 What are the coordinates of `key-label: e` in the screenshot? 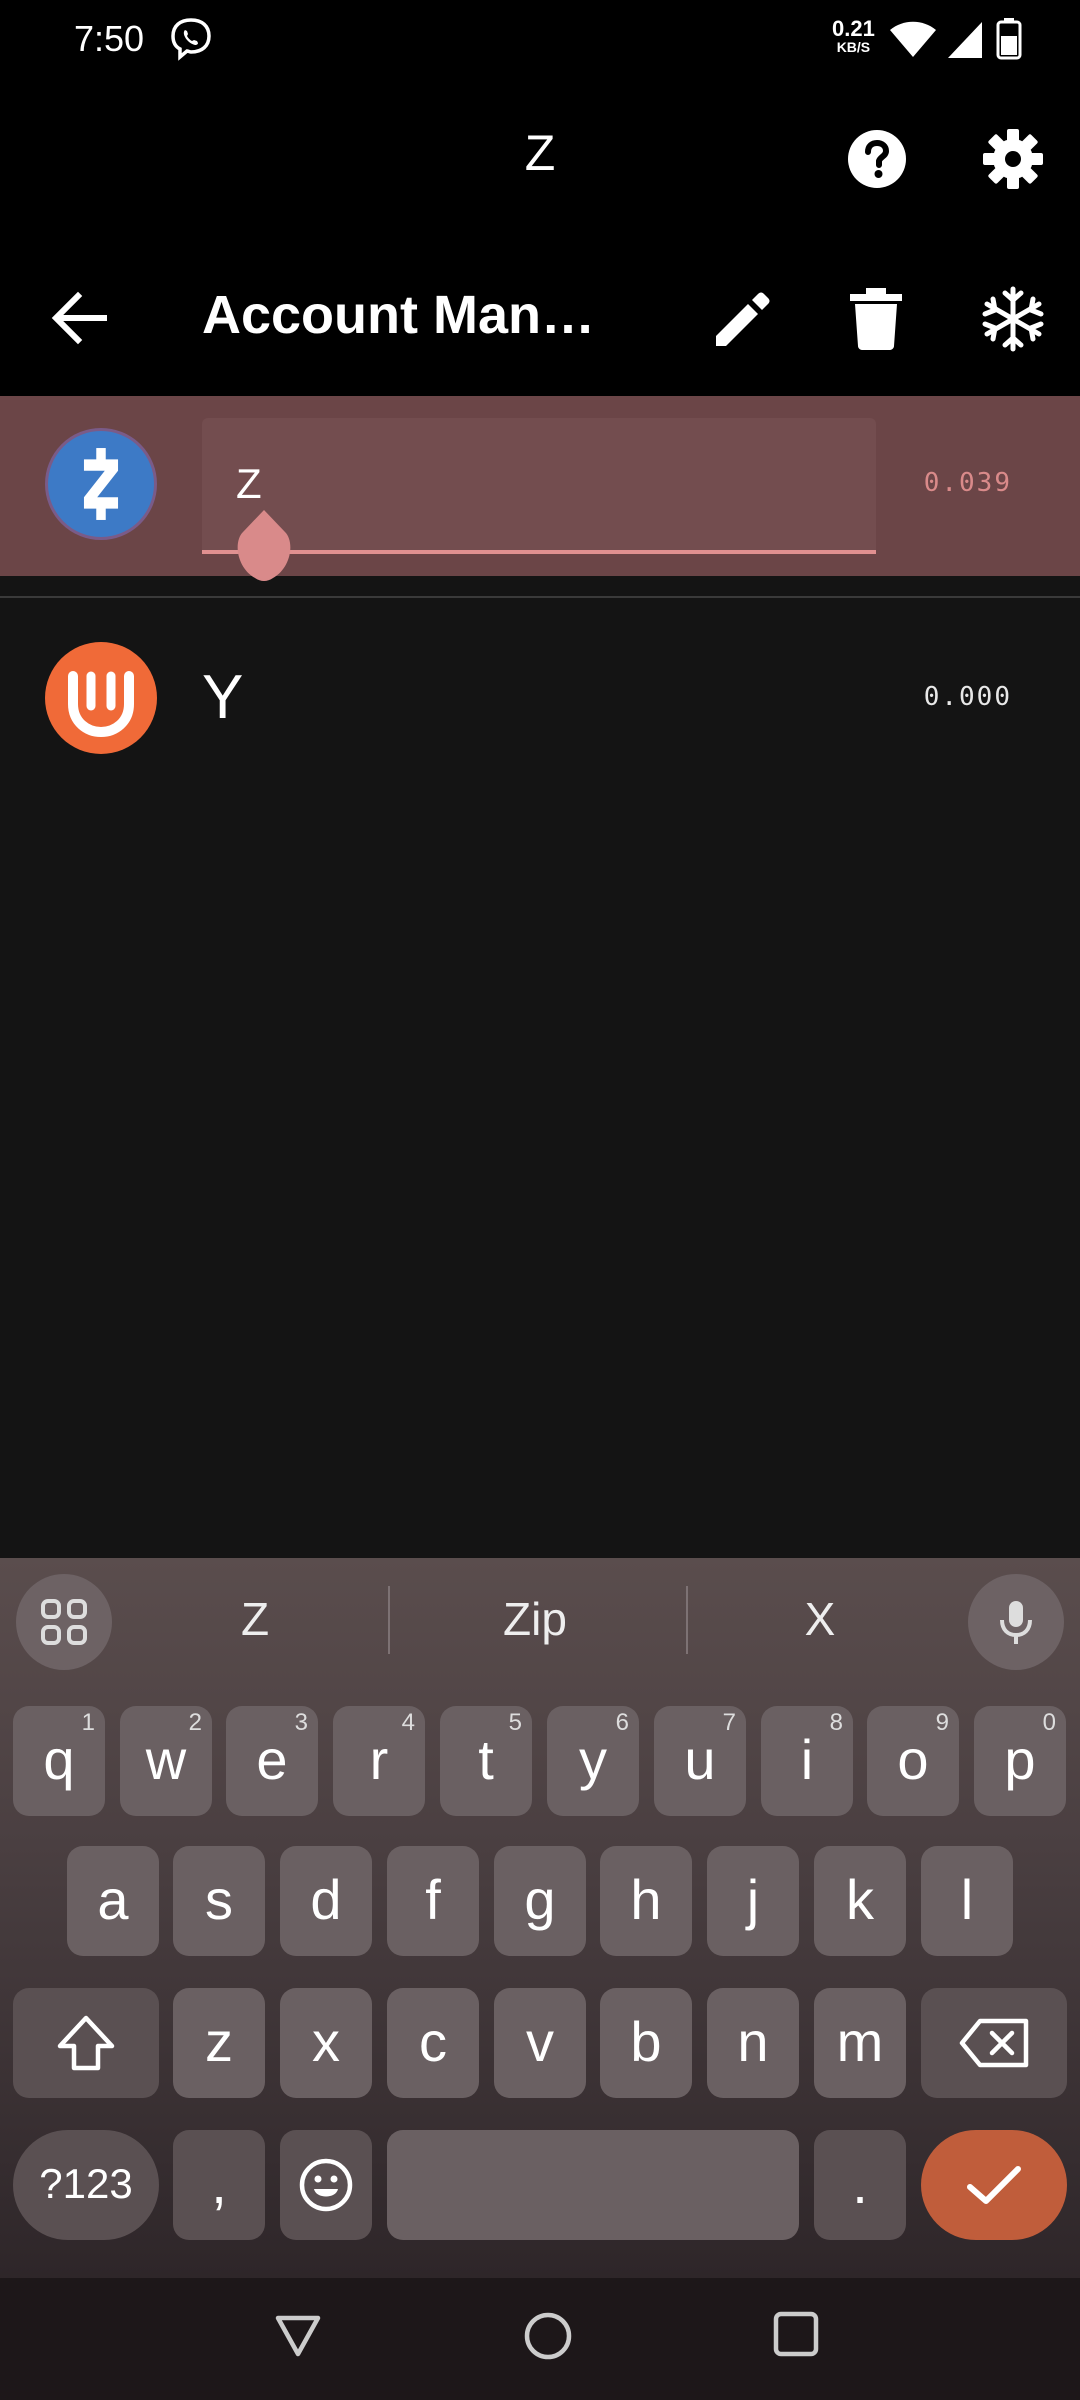 It's located at (272, 1759).